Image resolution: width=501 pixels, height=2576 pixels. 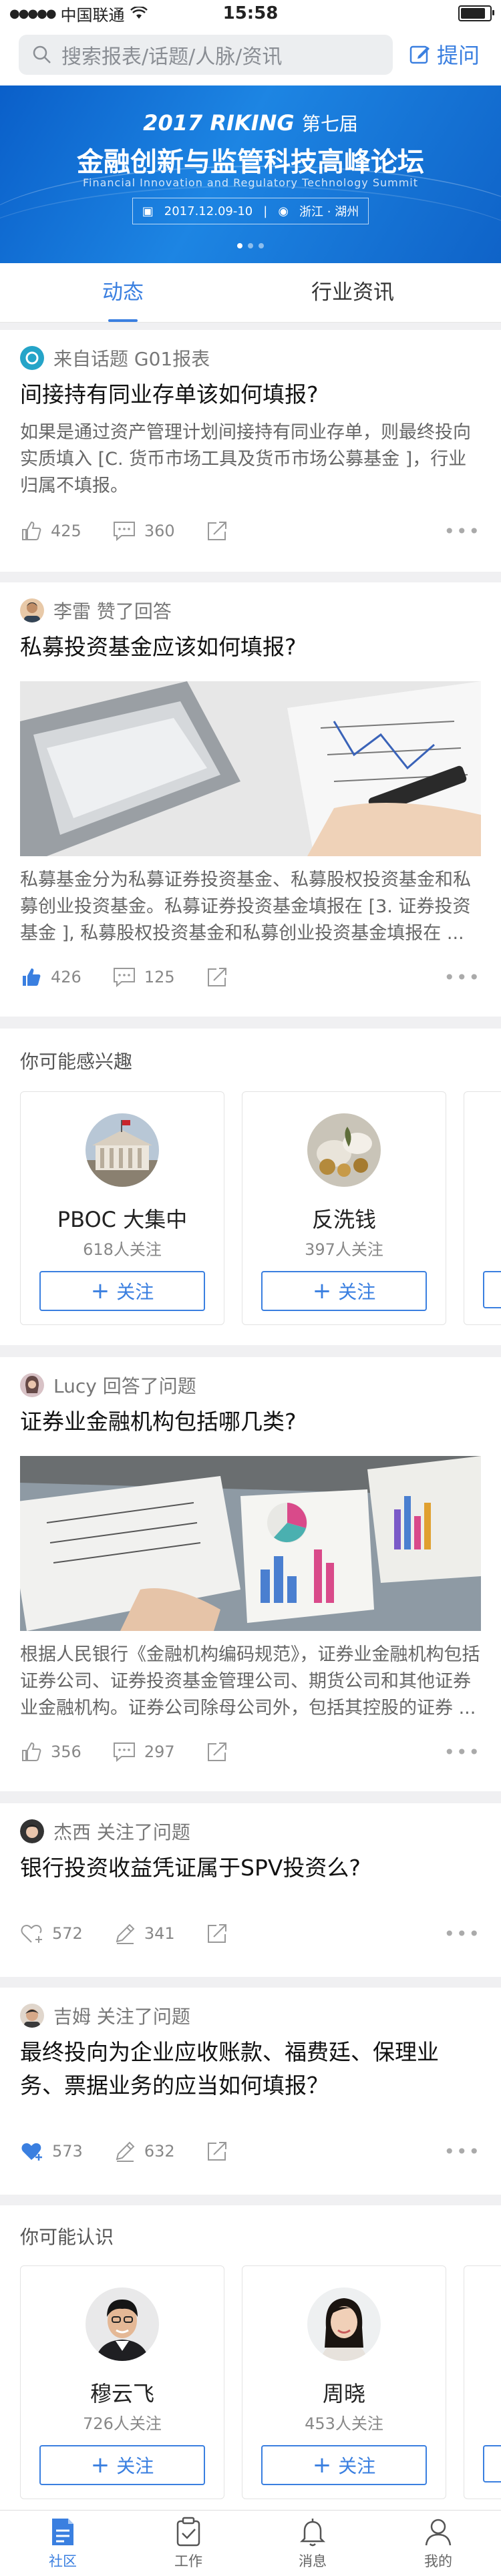 I want to click on topic-image, so click(x=122, y=1150).